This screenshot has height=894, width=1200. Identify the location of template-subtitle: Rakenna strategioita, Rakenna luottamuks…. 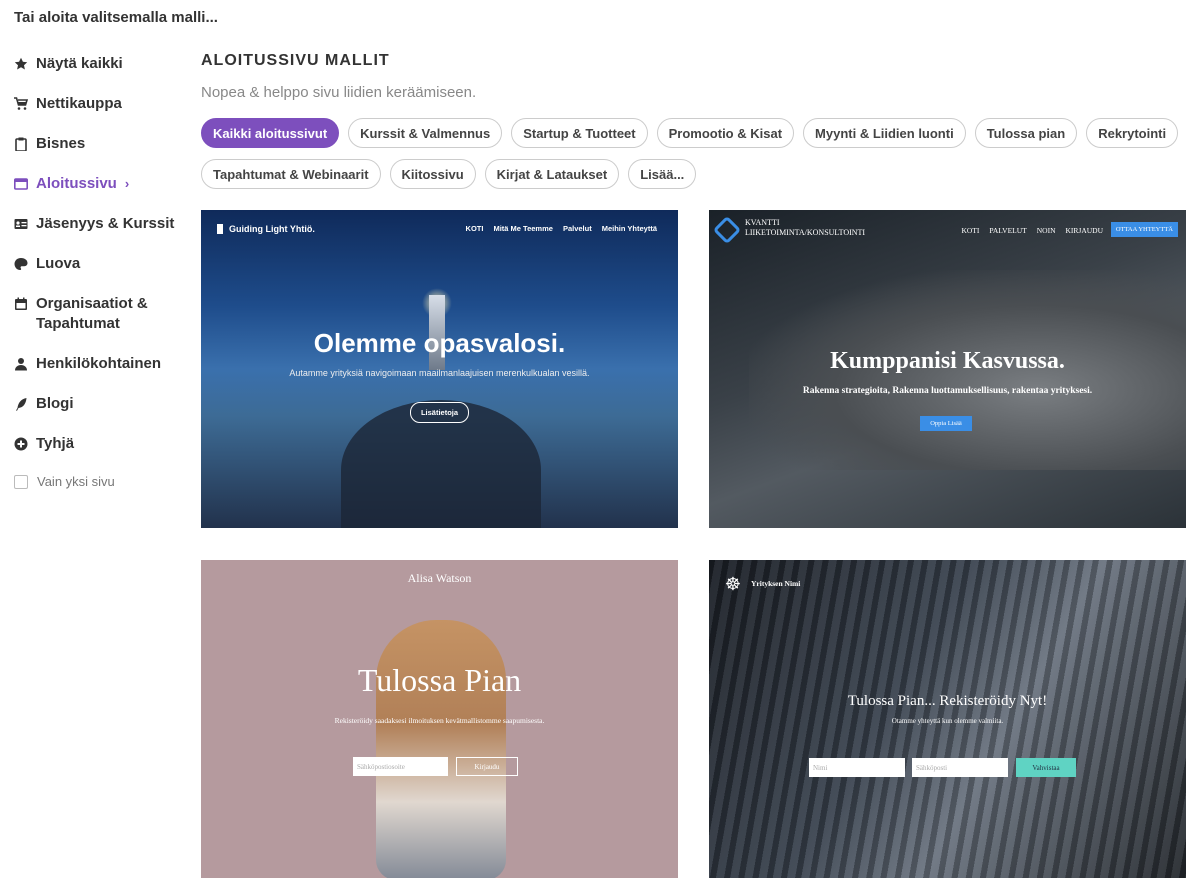
(947, 391).